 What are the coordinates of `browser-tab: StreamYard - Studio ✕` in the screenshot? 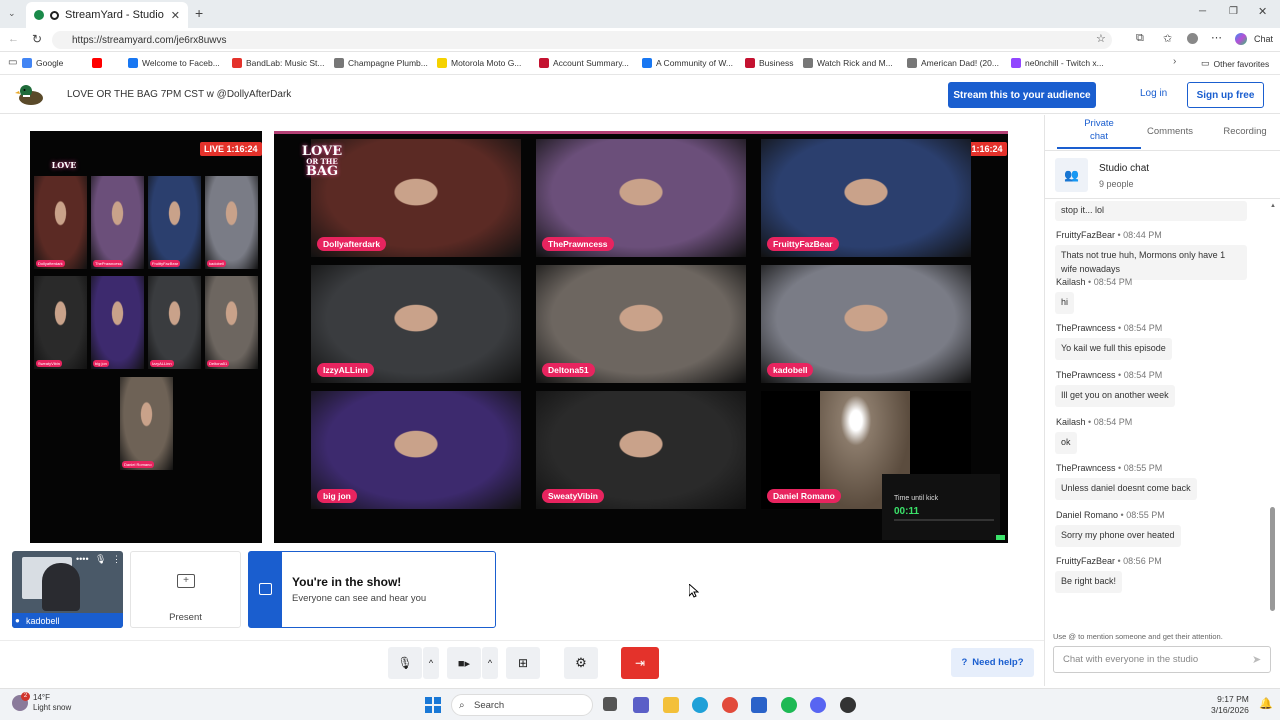 It's located at (107, 15).